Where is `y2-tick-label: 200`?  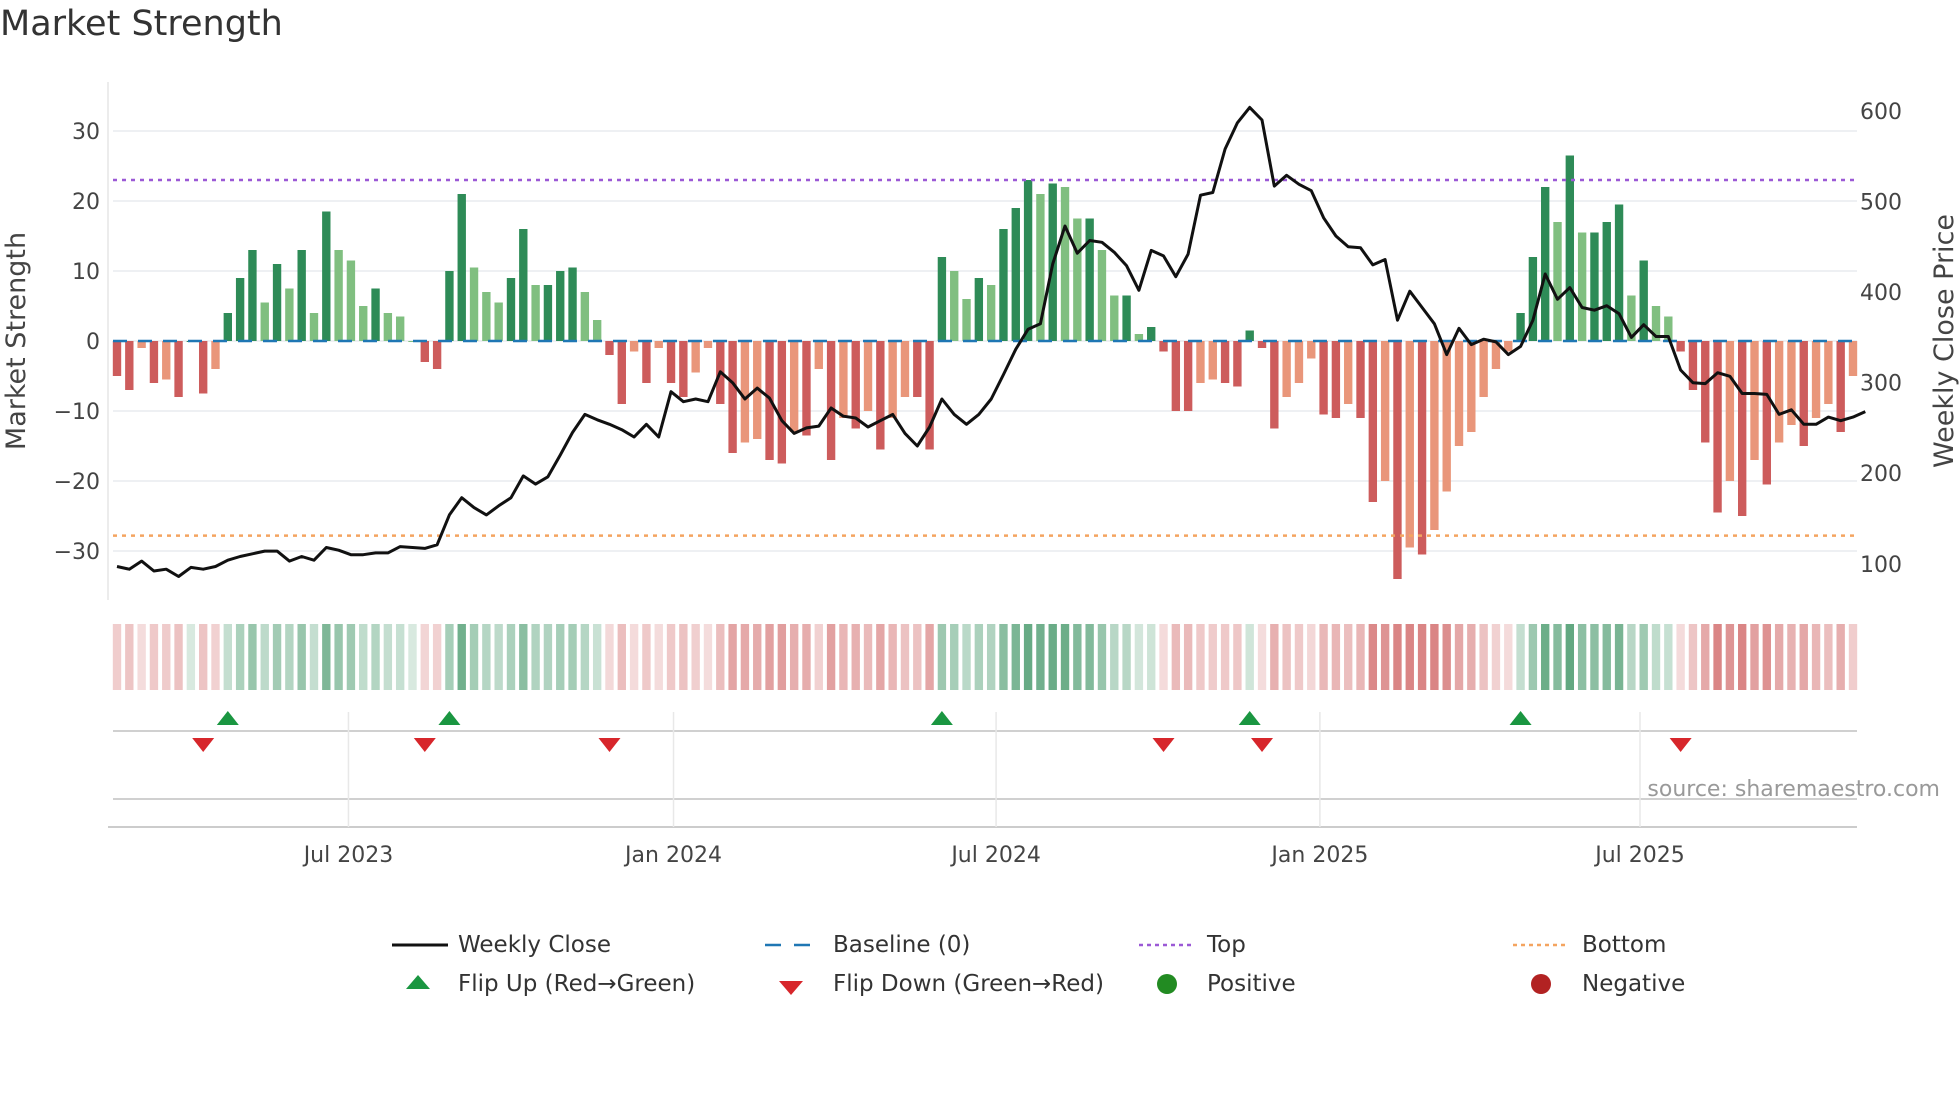
y2-tick-label: 200 is located at coordinates (1881, 474).